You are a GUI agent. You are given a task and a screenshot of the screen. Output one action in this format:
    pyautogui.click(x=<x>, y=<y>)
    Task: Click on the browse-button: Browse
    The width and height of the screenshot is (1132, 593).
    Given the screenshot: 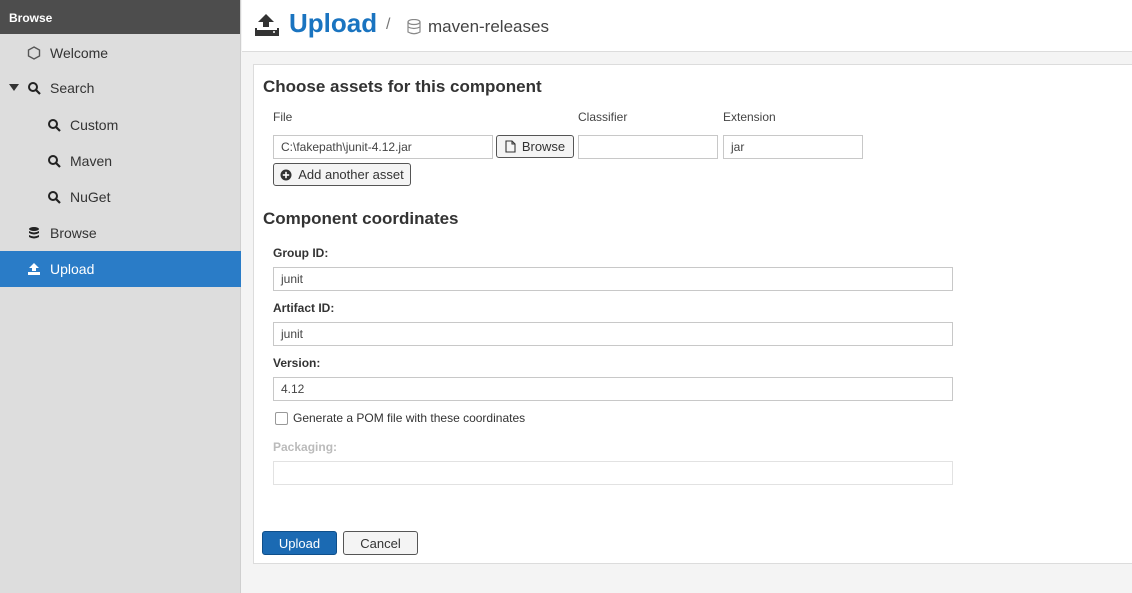 What is the action you would take?
    pyautogui.click(x=535, y=146)
    